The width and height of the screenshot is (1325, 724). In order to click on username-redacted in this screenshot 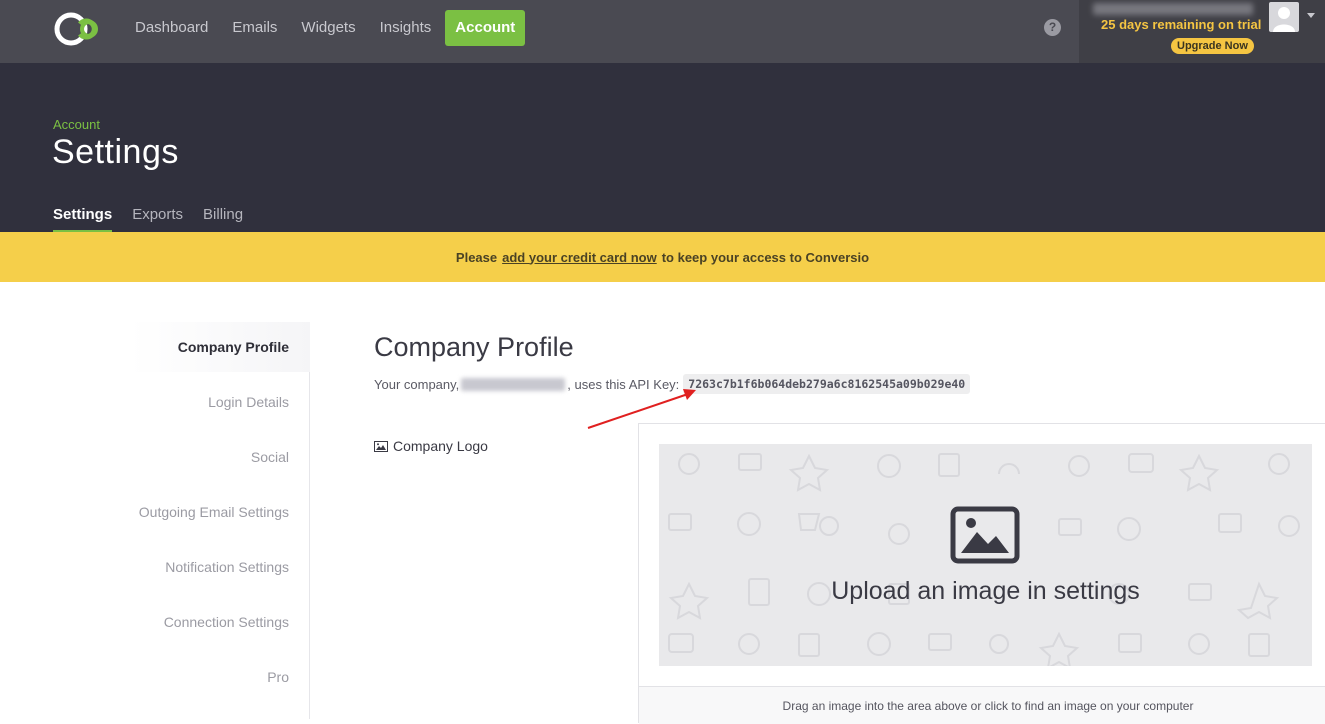, I will do `click(1173, 9)`.